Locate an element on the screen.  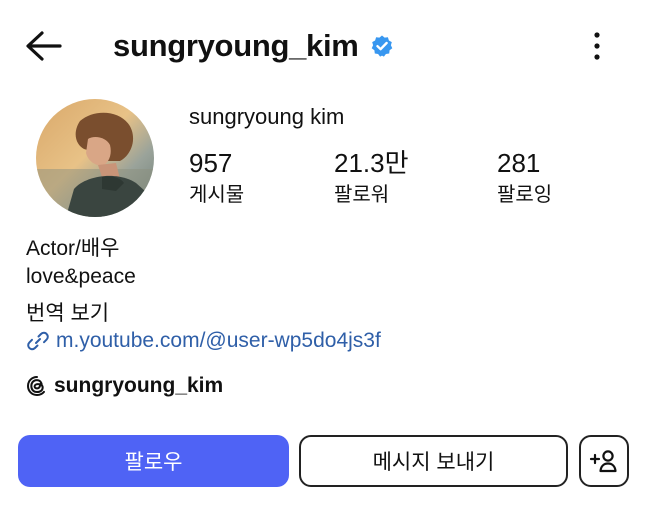
bio-line: Actor/배우 is located at coordinates (73, 248).